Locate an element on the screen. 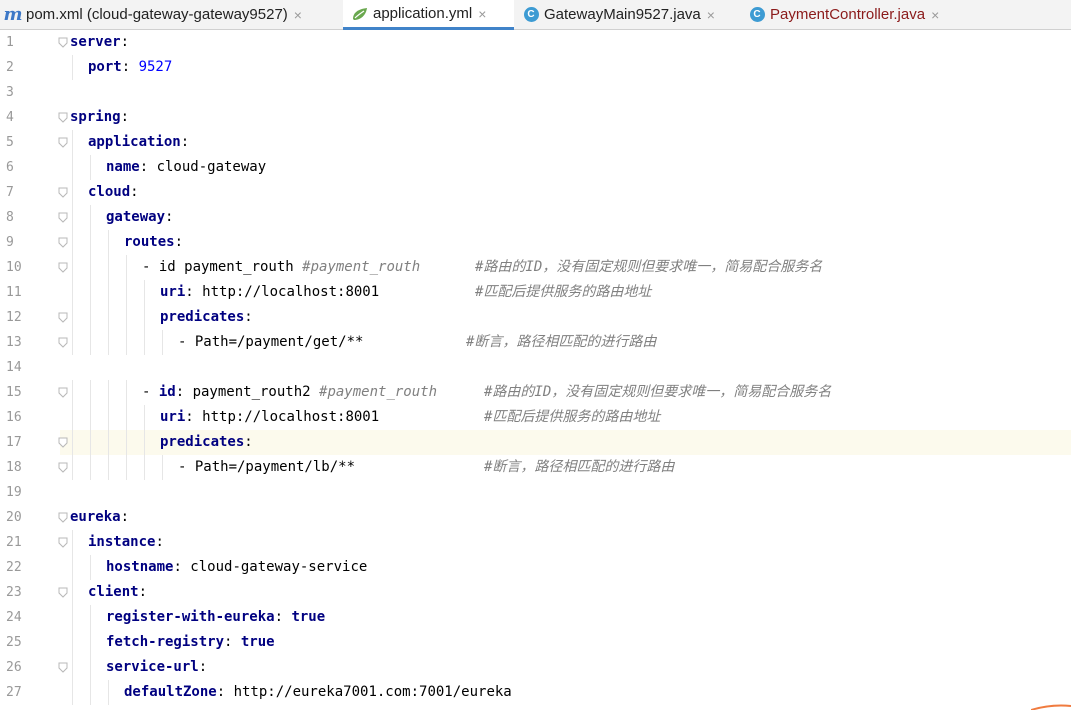 The image size is (1071, 710). code-line: service-url: is located at coordinates (156, 667).